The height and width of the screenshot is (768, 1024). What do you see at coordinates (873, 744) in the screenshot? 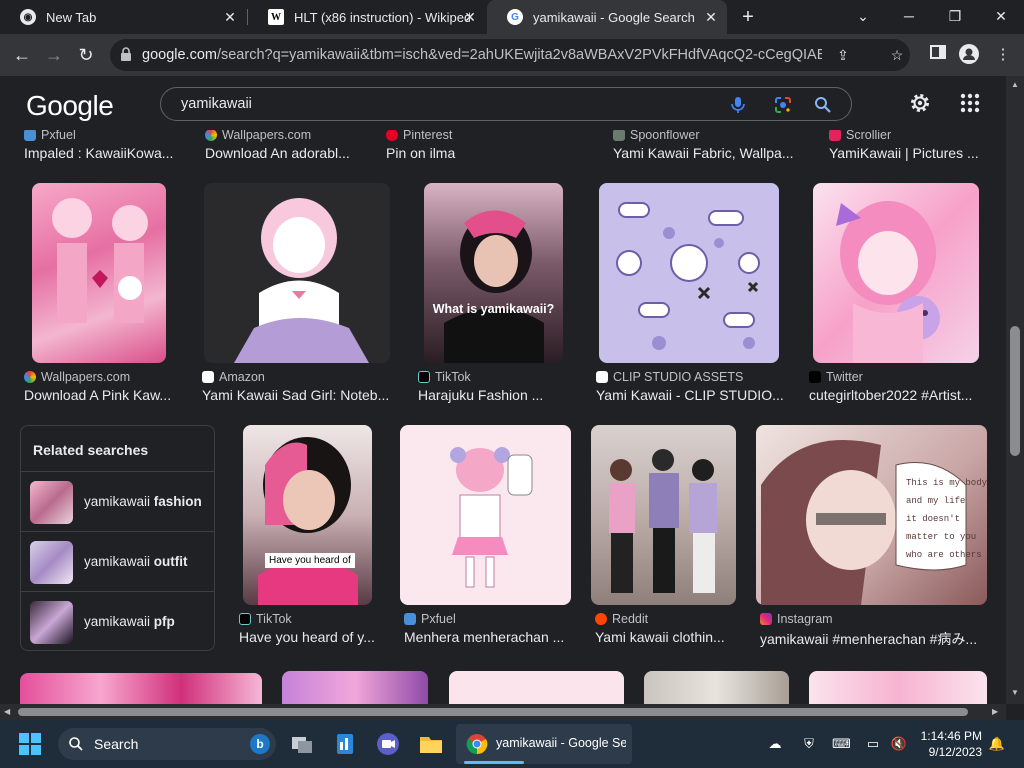
I see `display-icon: ▭` at bounding box center [873, 744].